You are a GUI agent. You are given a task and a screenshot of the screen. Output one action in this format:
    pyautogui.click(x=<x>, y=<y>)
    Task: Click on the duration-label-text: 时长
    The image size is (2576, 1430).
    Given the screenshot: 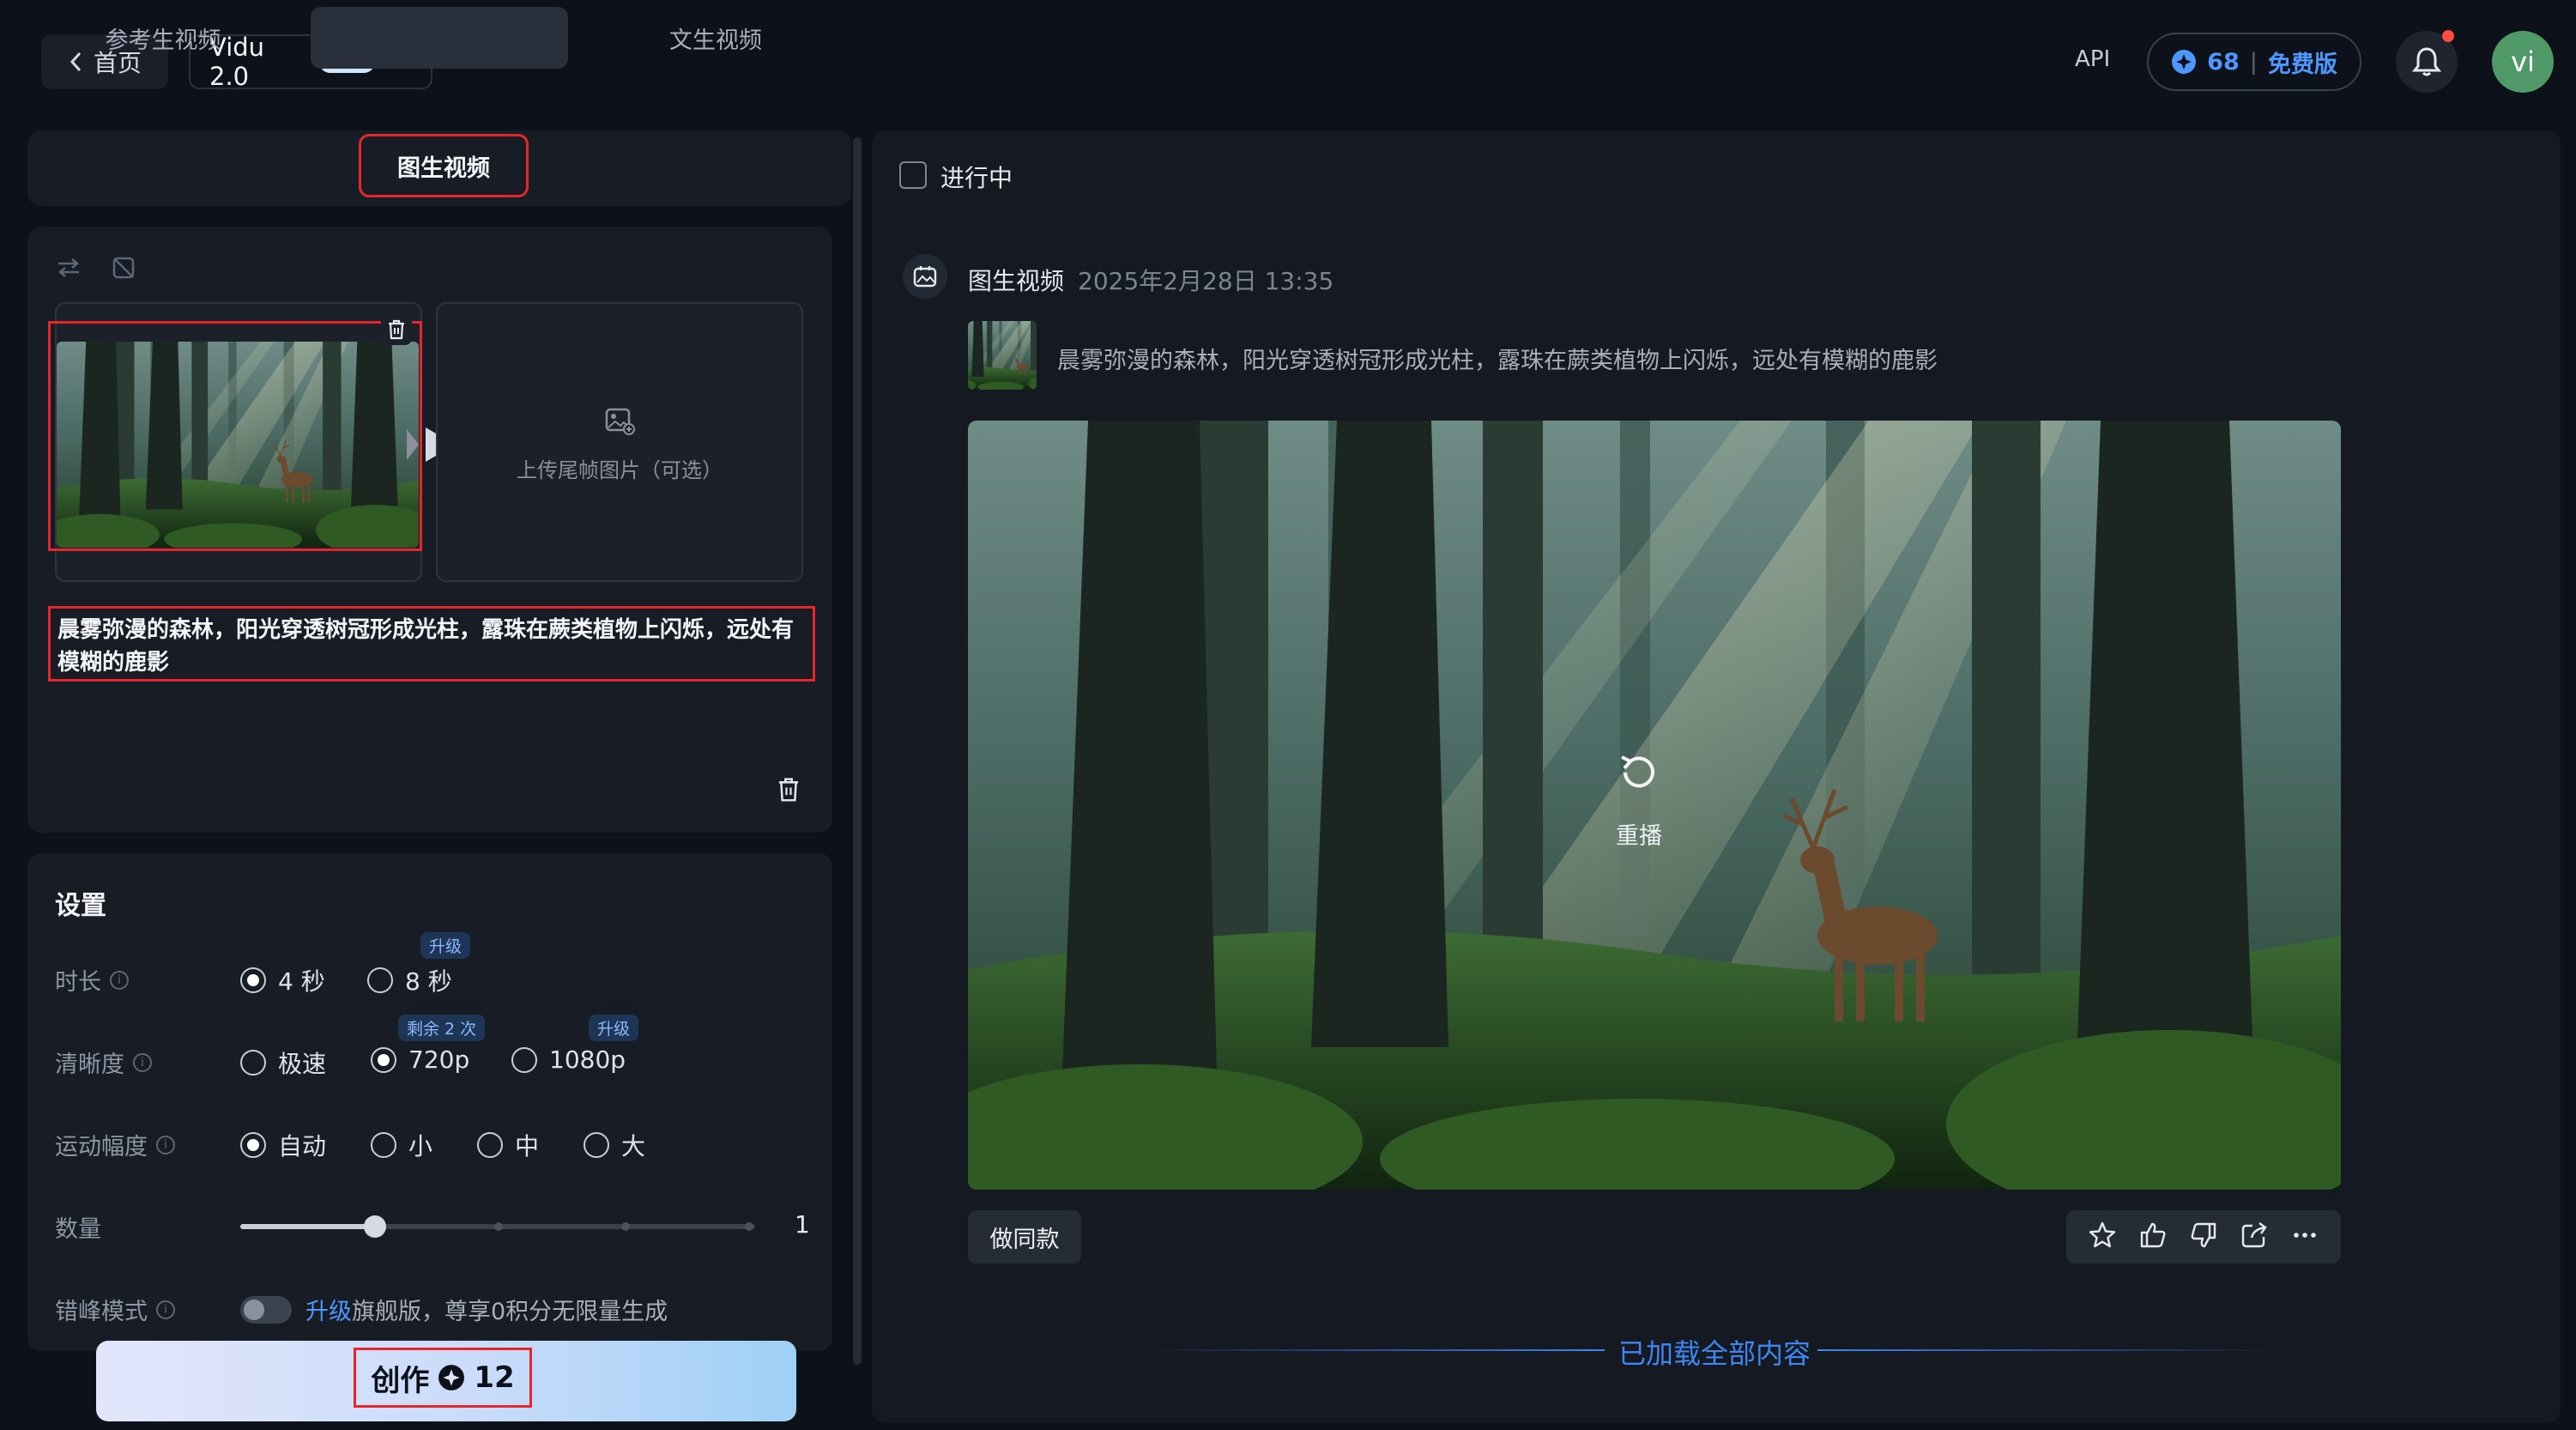 What is the action you would take?
    pyautogui.click(x=78, y=982)
    